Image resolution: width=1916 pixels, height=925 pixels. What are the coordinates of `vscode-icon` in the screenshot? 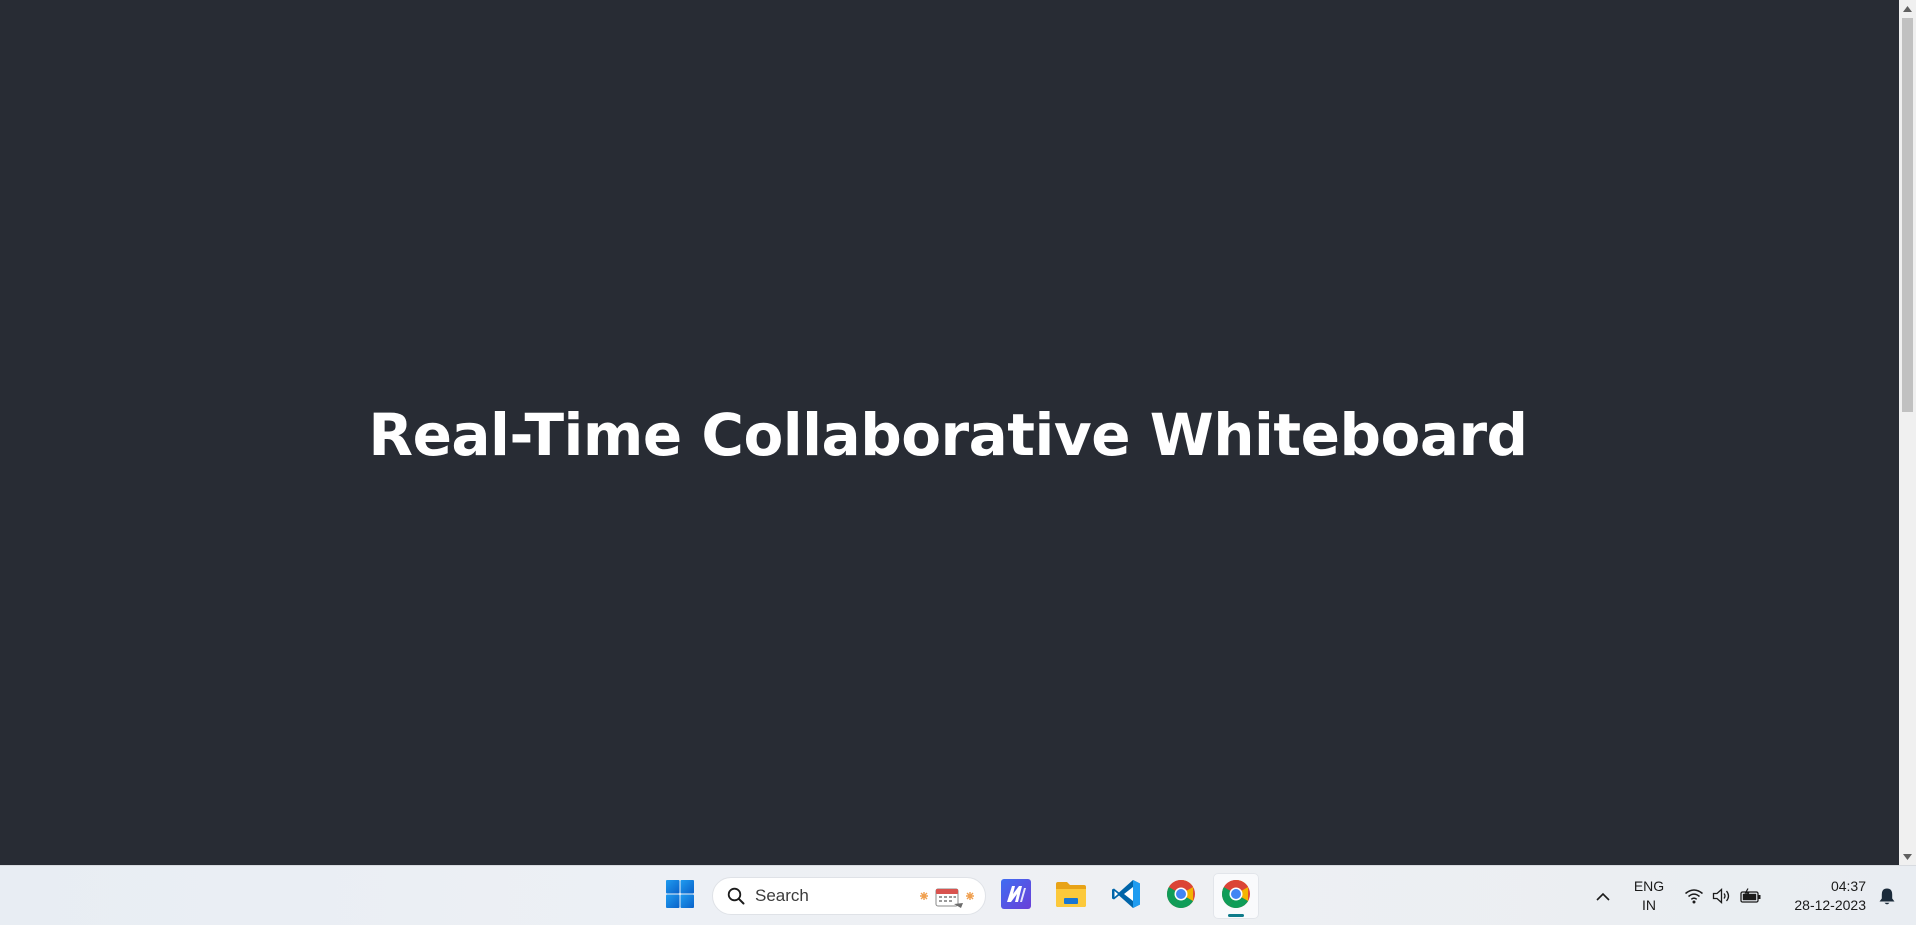 It's located at (1126, 896).